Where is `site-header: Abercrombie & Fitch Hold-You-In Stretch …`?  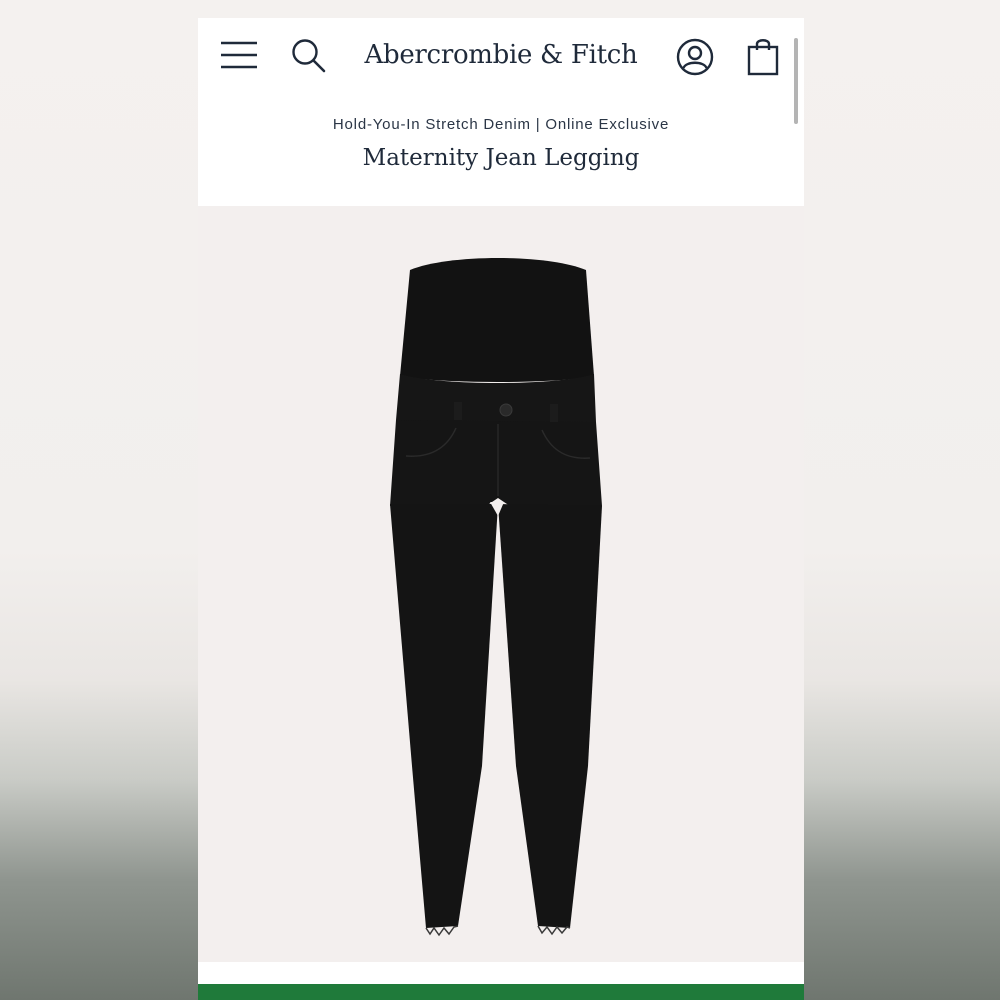 site-header: Abercrombie & Fitch Hold-You-In Stretch … is located at coordinates (501, 112).